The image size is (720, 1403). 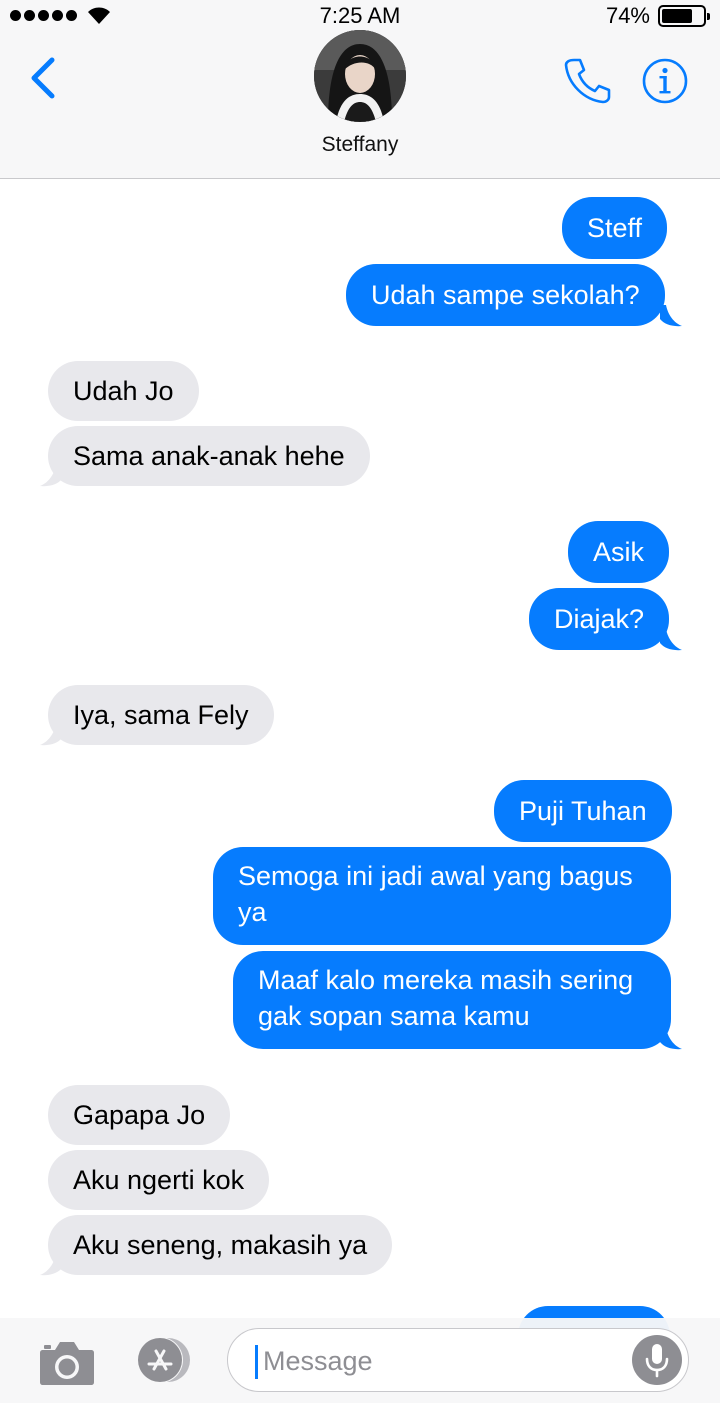 I want to click on battery-percentage: 74%, so click(x=627, y=15).